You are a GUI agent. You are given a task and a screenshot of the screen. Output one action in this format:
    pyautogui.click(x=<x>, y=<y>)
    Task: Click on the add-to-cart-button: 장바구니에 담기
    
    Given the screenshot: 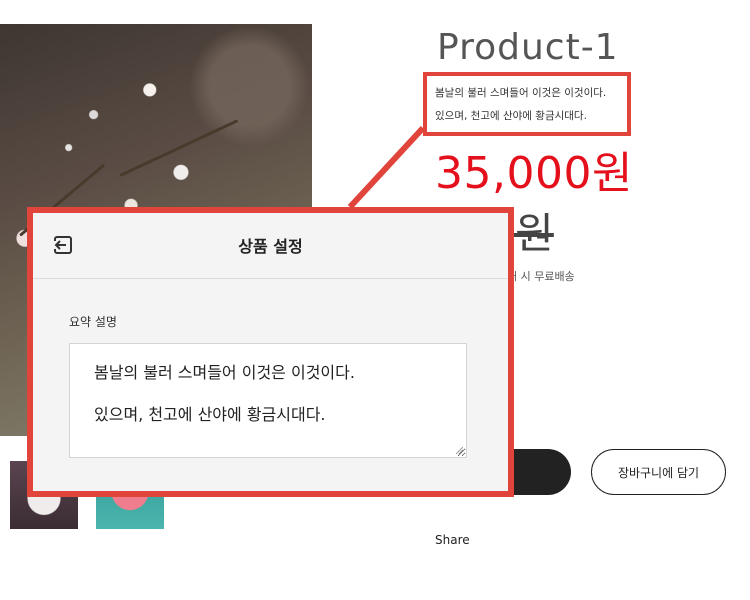 What is the action you would take?
    pyautogui.click(x=658, y=472)
    